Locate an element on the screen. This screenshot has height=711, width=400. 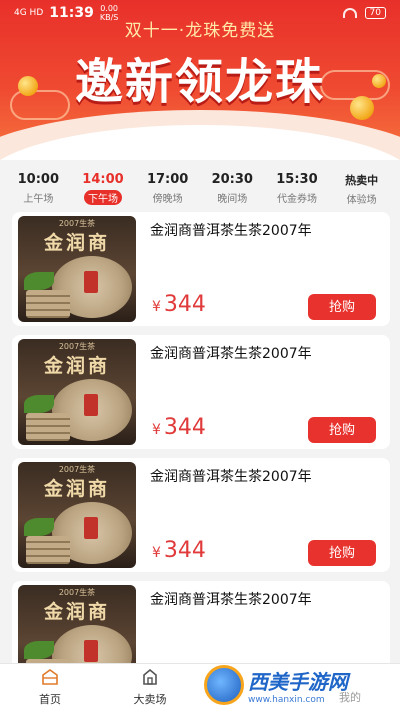
watermark-url: www.hanxin.com is located at coordinates (286, 699).